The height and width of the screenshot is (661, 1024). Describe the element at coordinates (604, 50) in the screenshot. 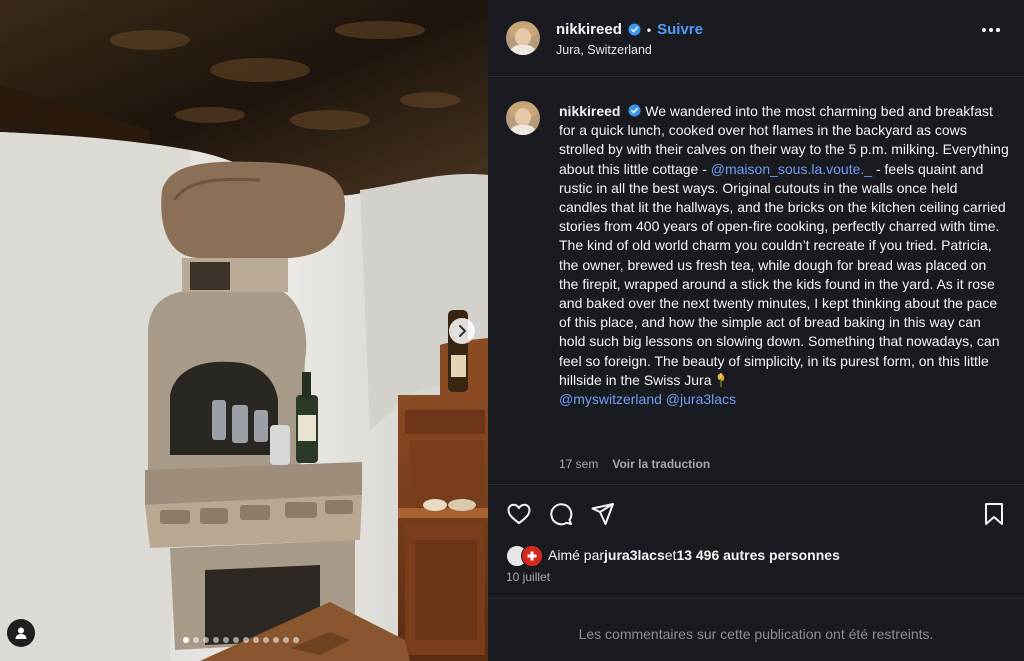

I see `location-link: Jura, Switzerland` at that location.